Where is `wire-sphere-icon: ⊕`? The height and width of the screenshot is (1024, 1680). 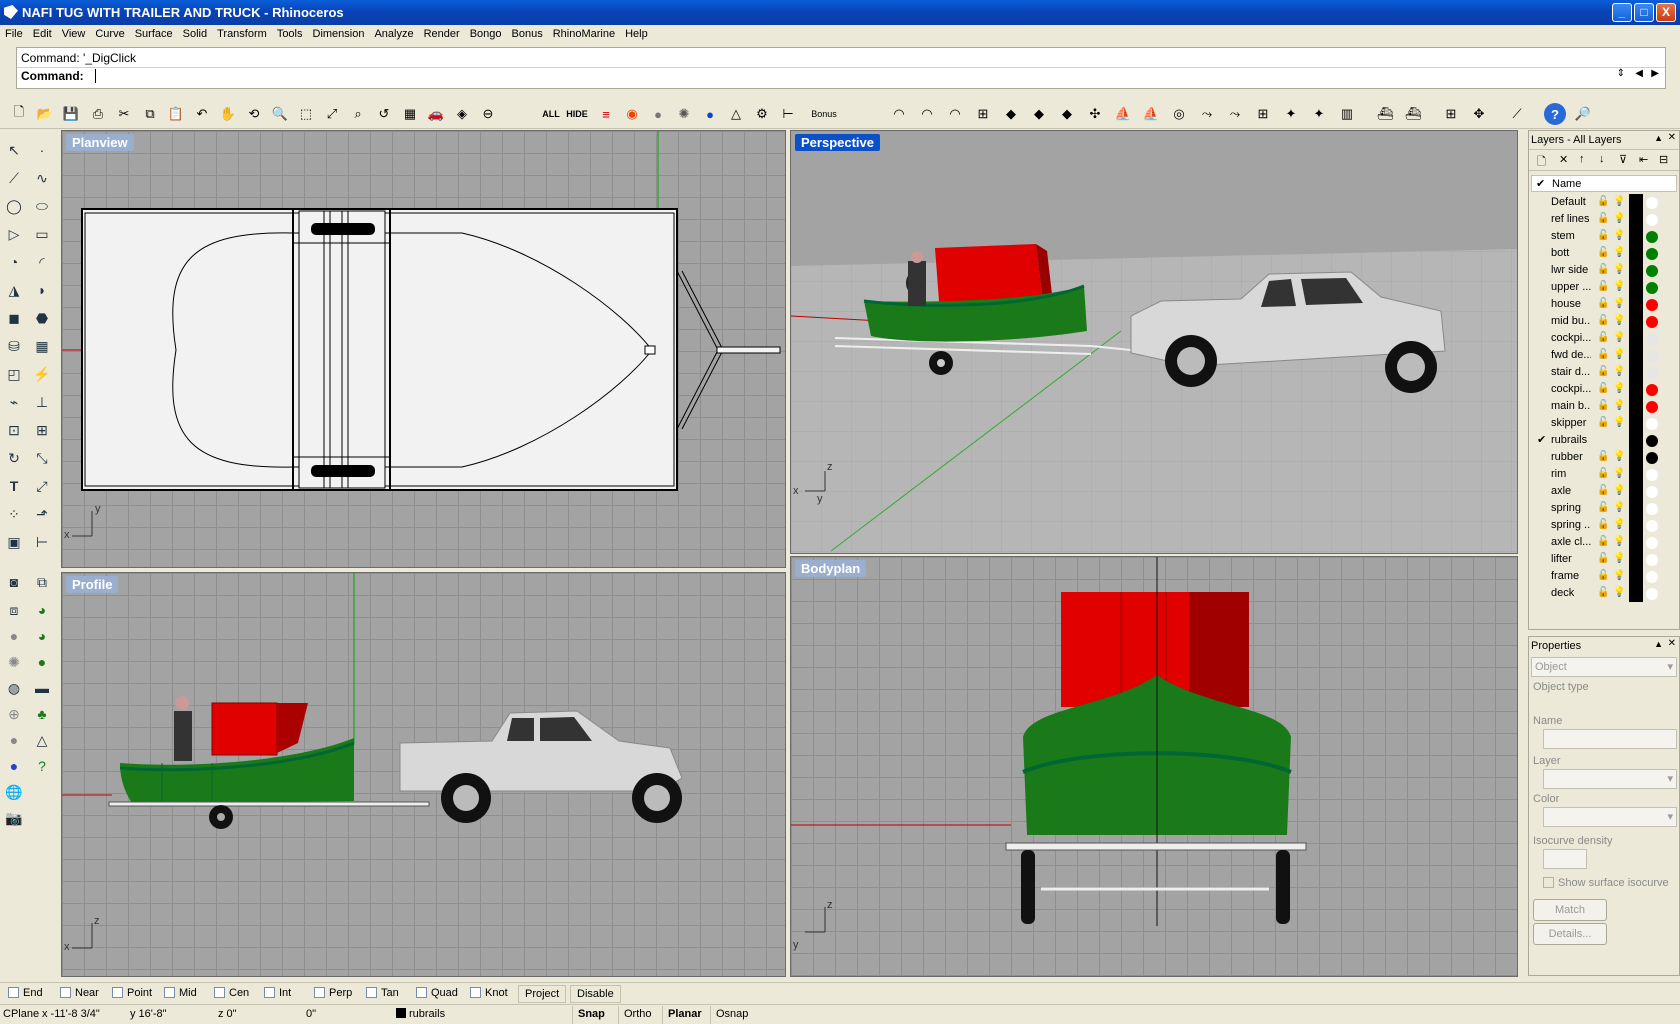
wire-sphere-icon: ⊕ is located at coordinates (14, 714).